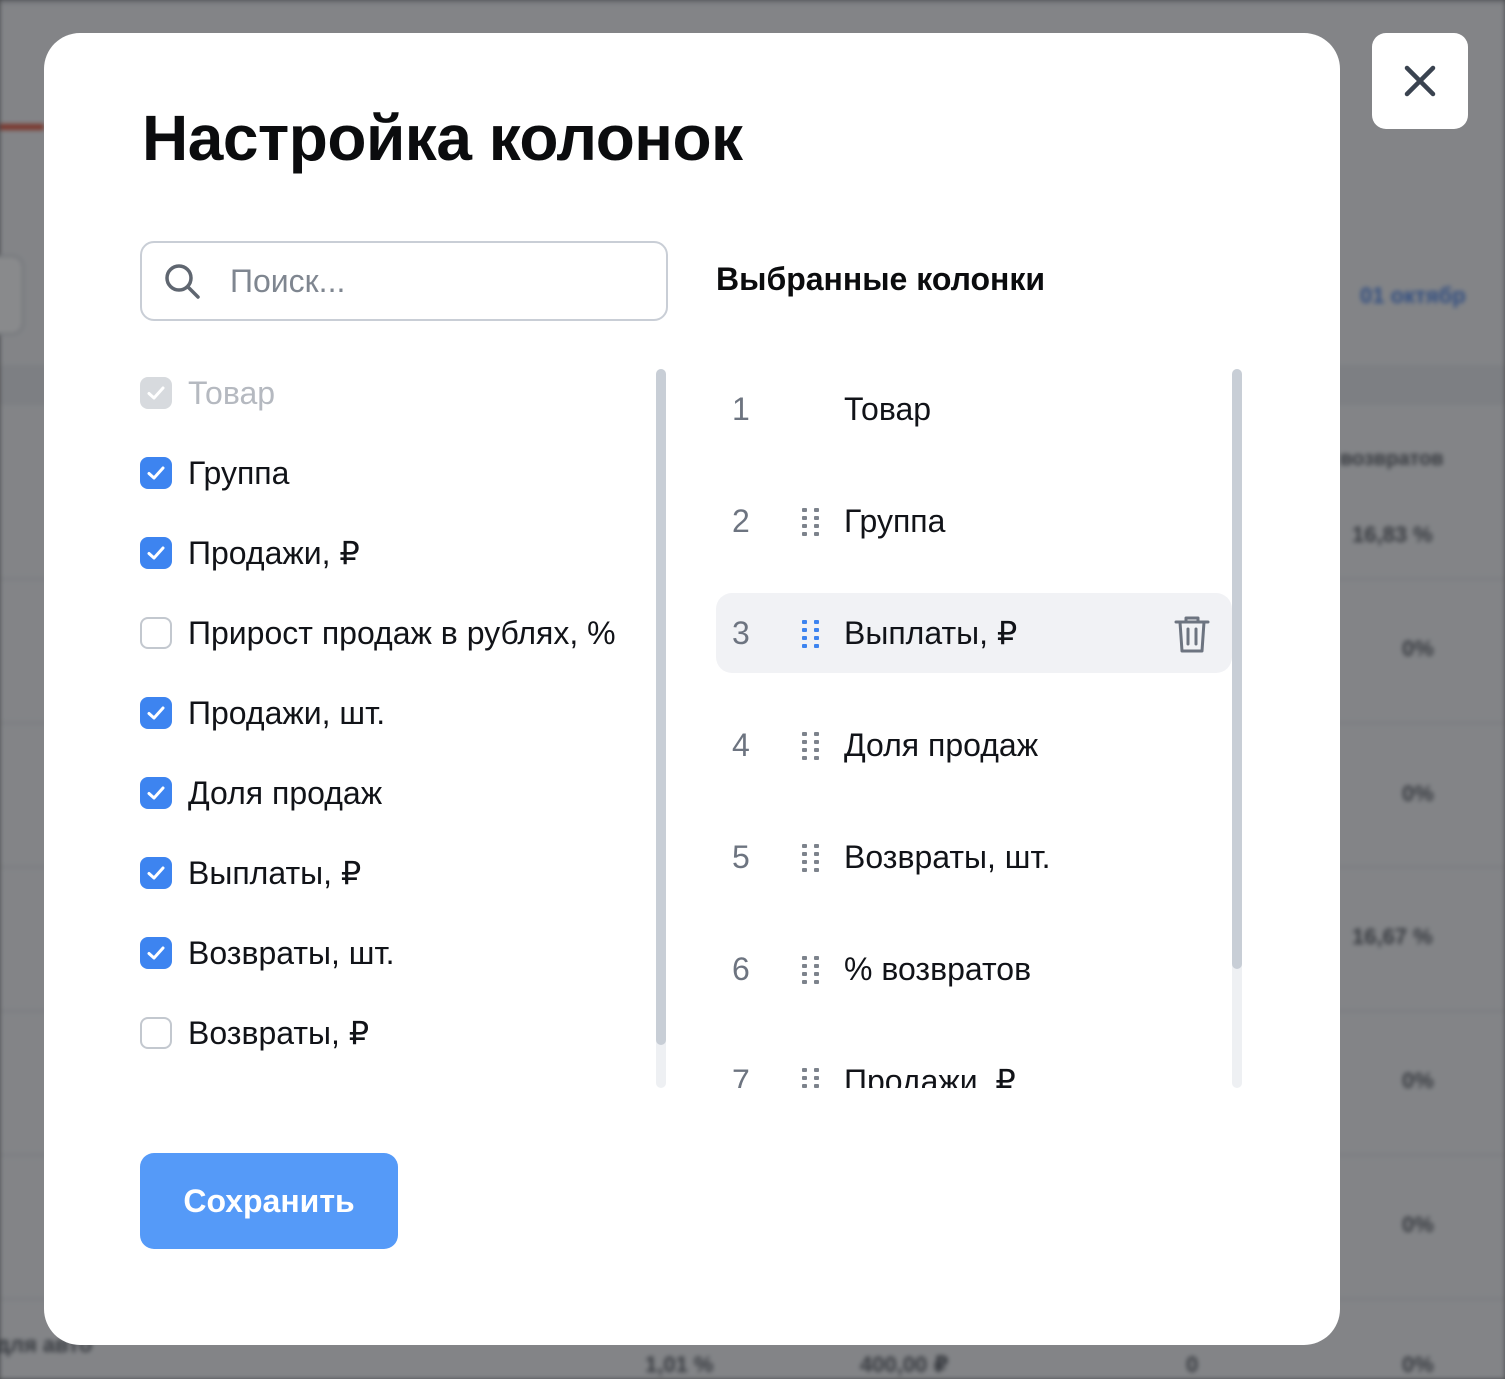 The image size is (1505, 1379). I want to click on column-option-label: Товар, so click(232, 392).